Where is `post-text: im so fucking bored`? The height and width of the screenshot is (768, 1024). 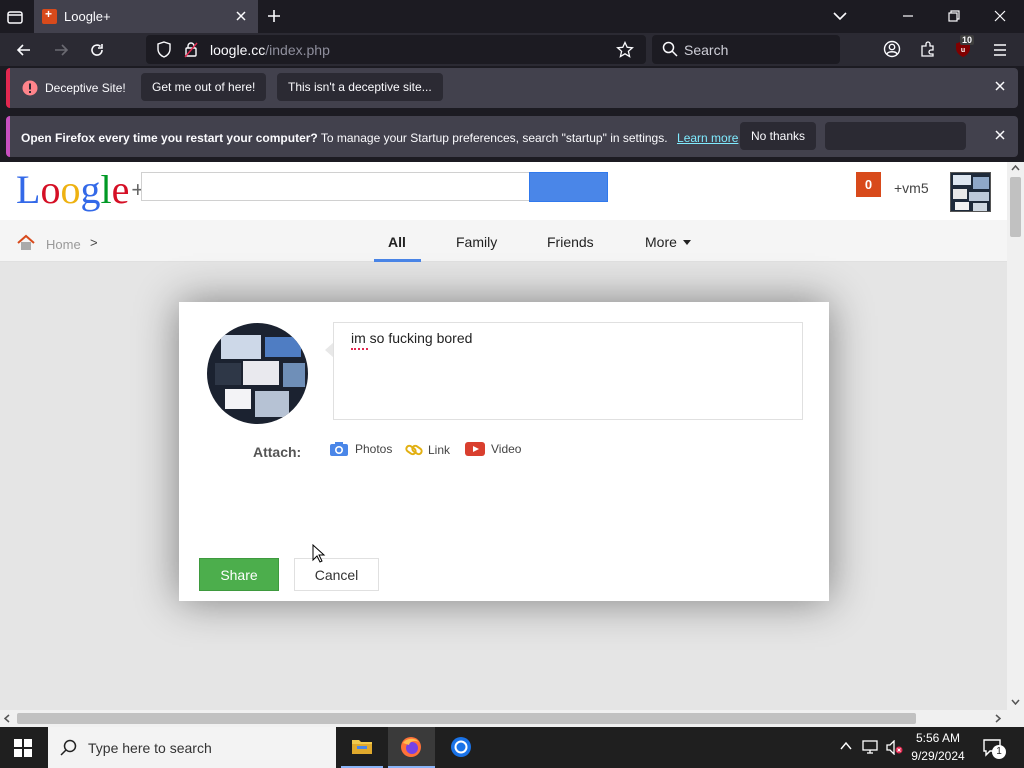 post-text: im so fucking bored is located at coordinates (412, 338).